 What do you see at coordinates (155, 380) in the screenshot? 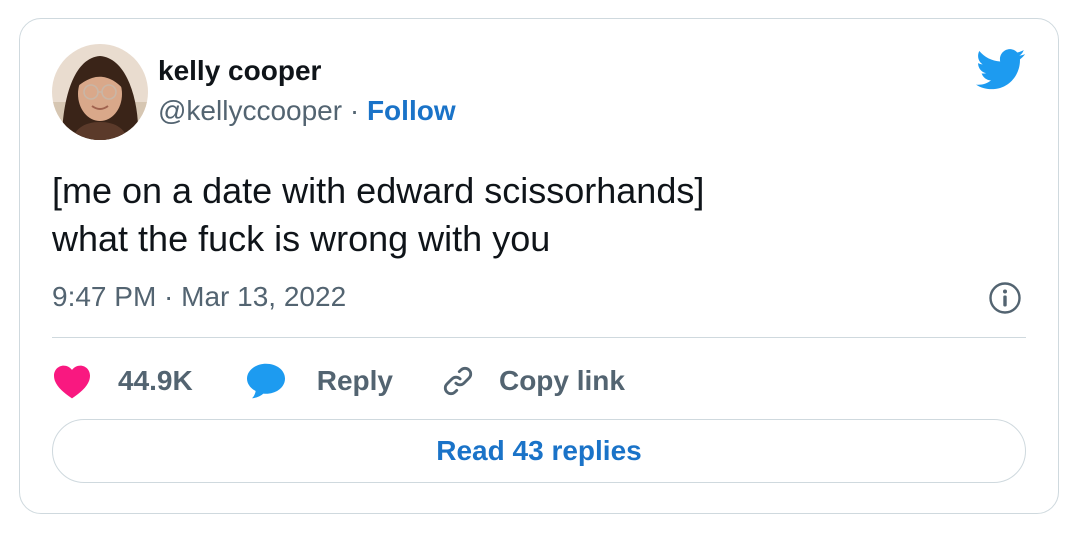
I see `like-count: 44.9K` at bounding box center [155, 380].